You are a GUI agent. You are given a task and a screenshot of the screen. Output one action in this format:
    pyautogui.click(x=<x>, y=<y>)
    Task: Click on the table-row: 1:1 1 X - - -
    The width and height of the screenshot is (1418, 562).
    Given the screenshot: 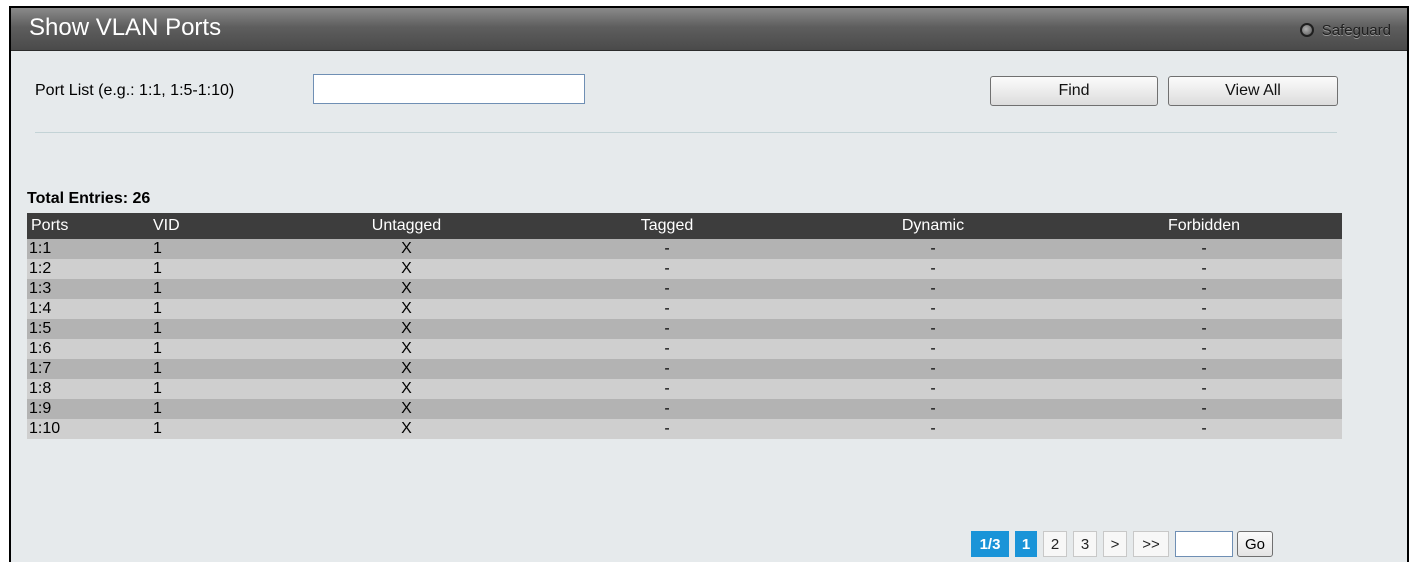 What is the action you would take?
    pyautogui.click(x=684, y=249)
    